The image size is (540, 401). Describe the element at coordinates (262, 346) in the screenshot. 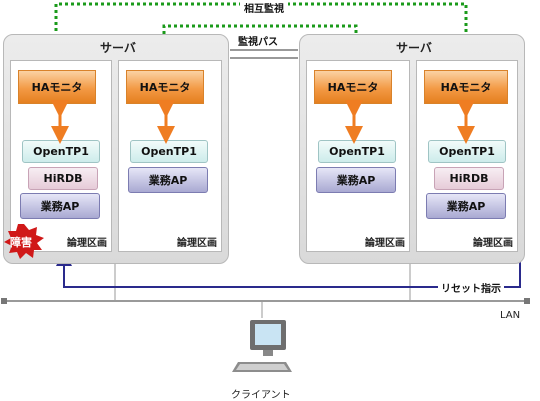

I see `client-computer-icon` at that location.